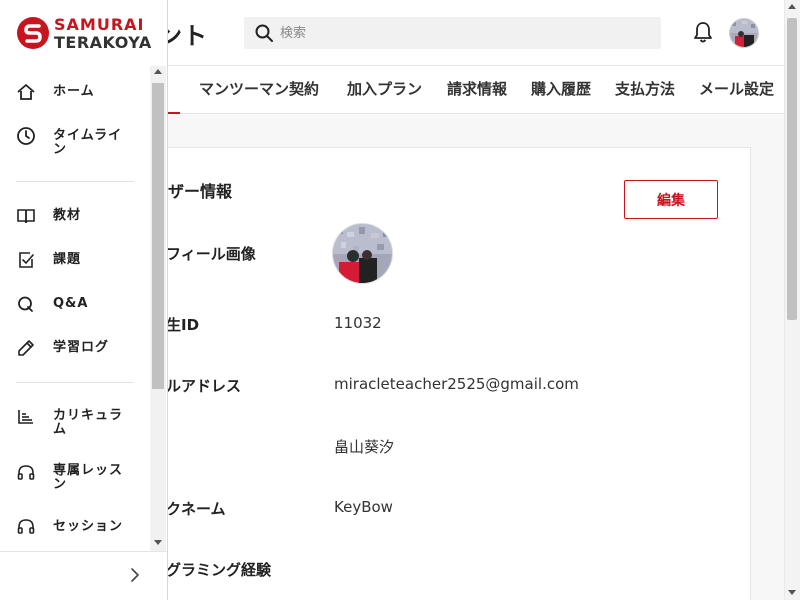 This screenshot has width=800, height=600. What do you see at coordinates (364, 447) in the screenshot?
I see `name-value: 畠山葵汐` at bounding box center [364, 447].